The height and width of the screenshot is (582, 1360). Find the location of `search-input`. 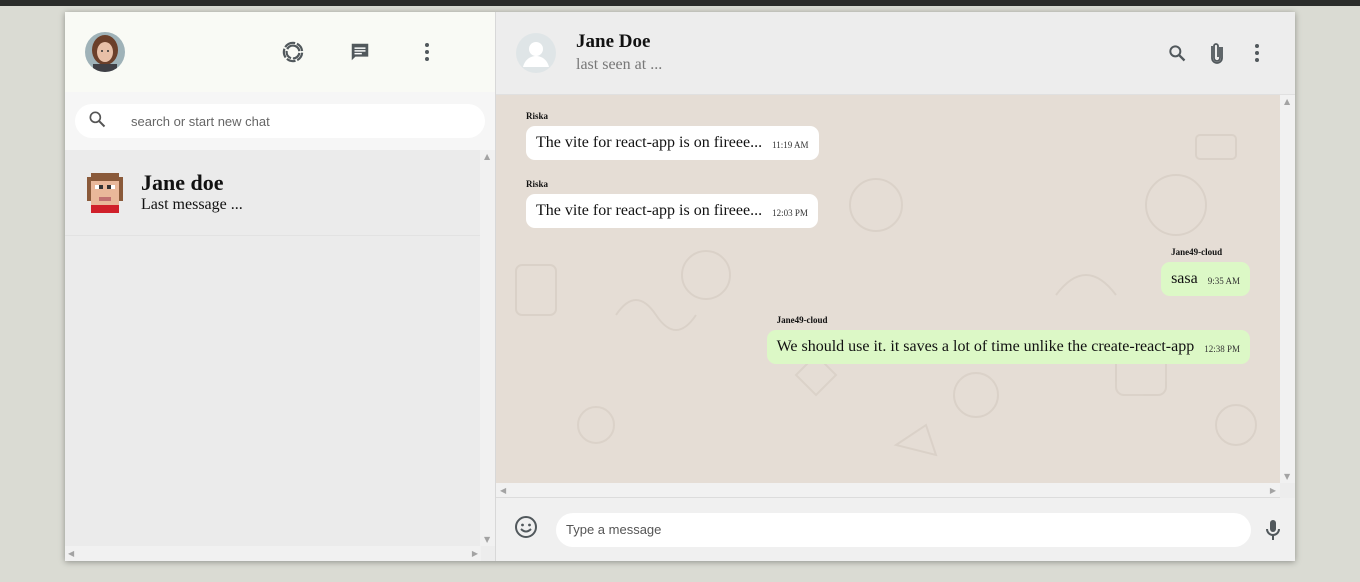

search-input is located at coordinates (281, 121).